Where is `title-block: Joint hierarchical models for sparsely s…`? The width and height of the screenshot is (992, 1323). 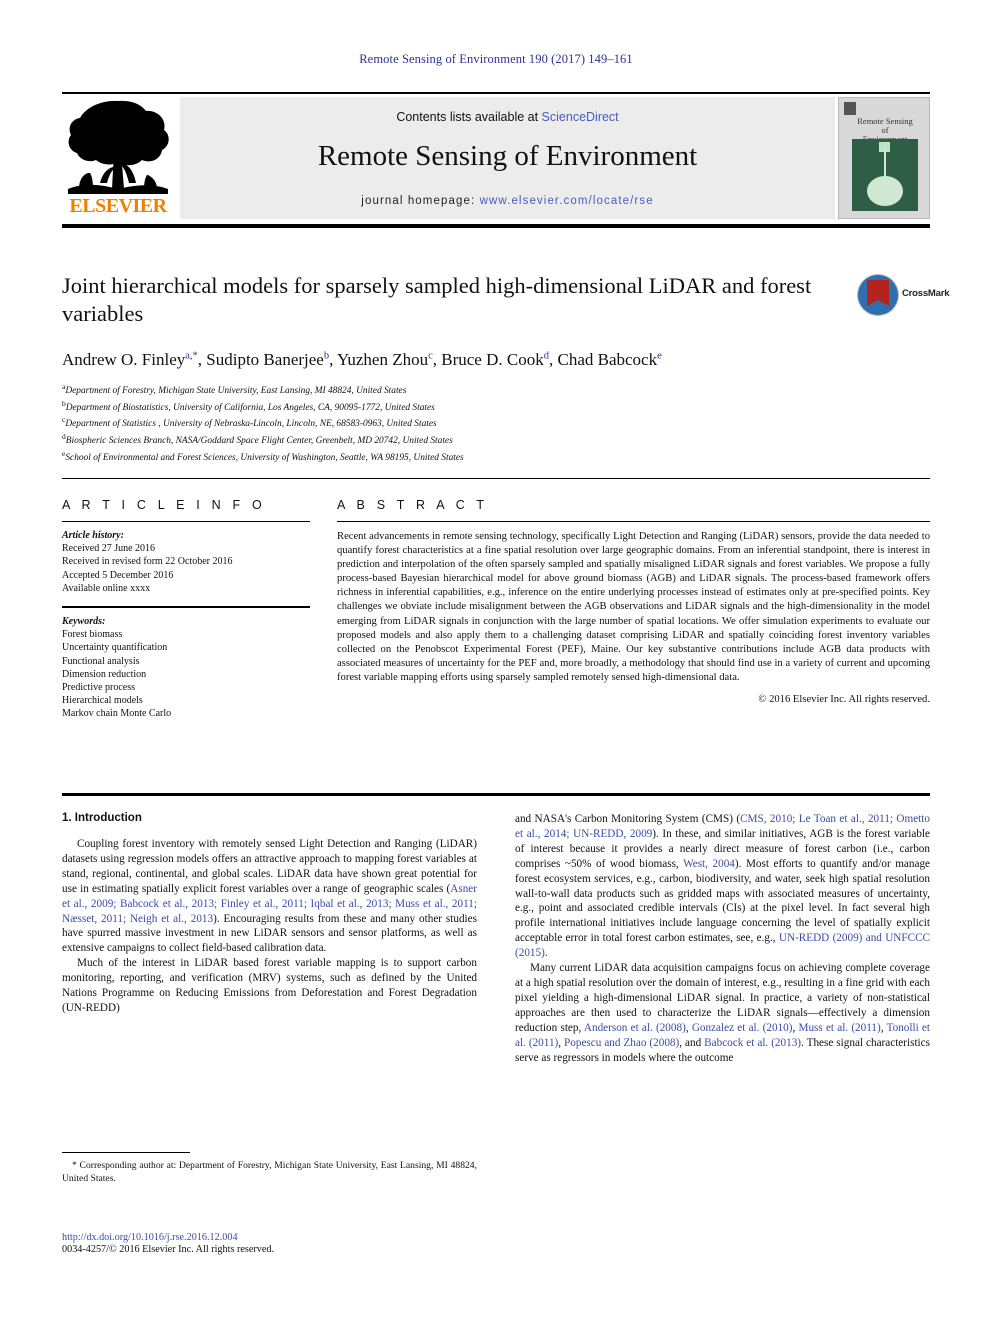
title-block: Joint hierarchical models for sparsely s… is located at coordinates (457, 368).